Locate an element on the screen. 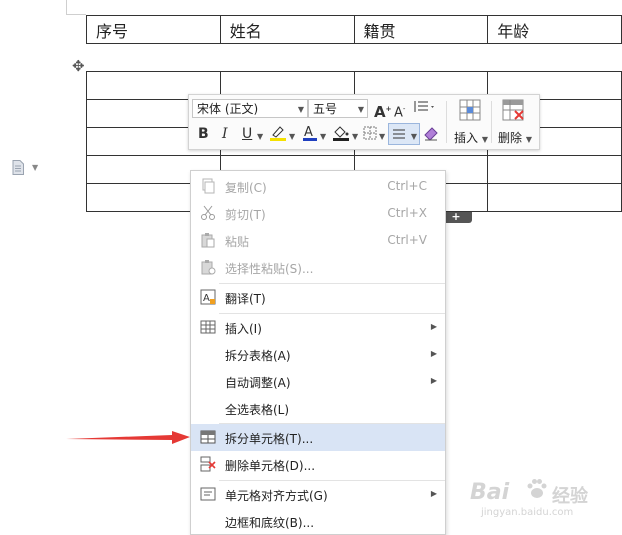  delete-table-button is located at coordinates (514, 112).